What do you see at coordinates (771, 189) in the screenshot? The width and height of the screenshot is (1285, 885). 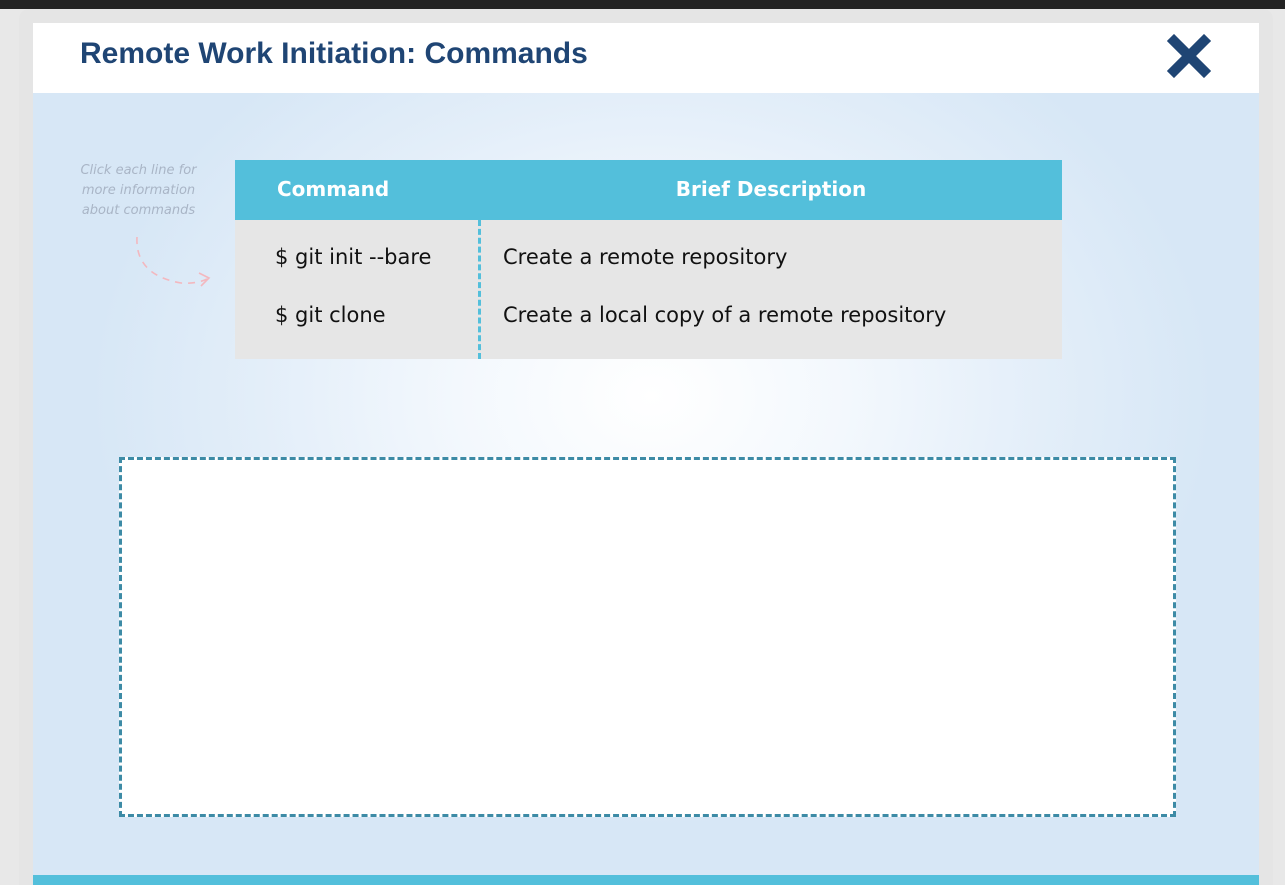 I see `column-header-description: Brief Description` at bounding box center [771, 189].